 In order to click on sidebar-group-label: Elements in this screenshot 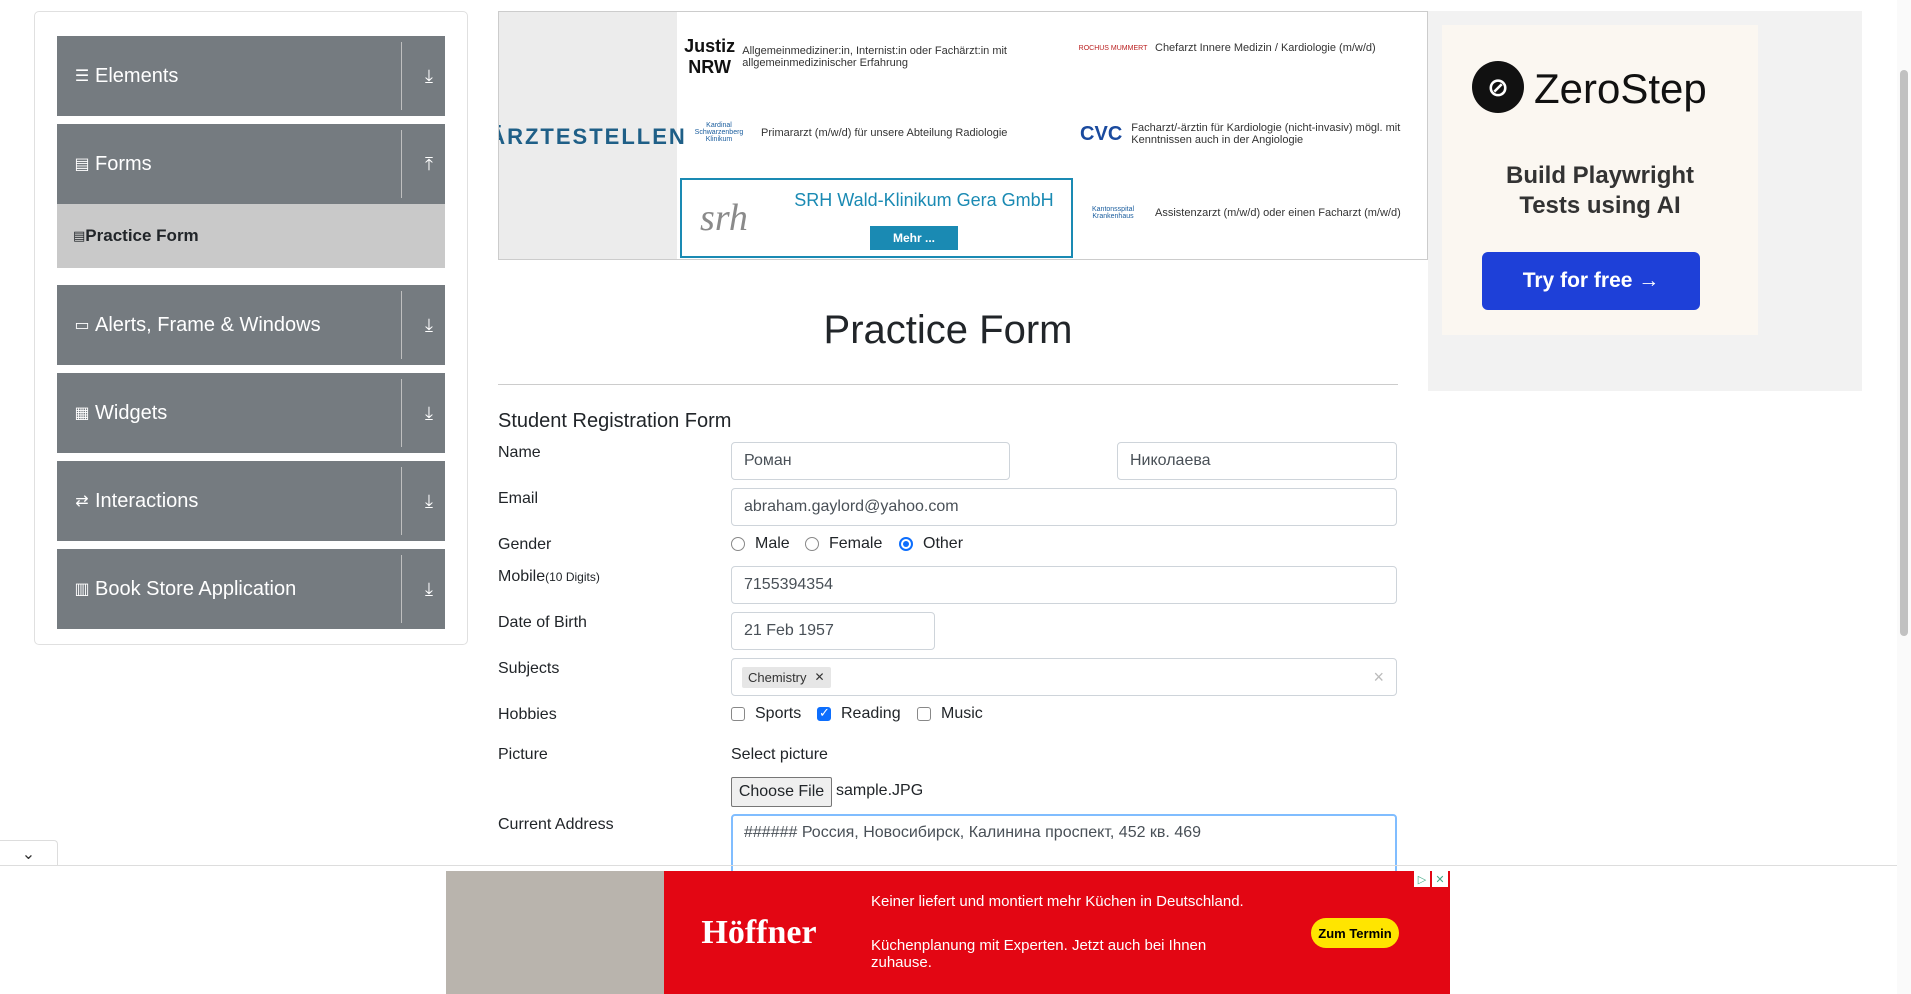, I will do `click(137, 75)`.